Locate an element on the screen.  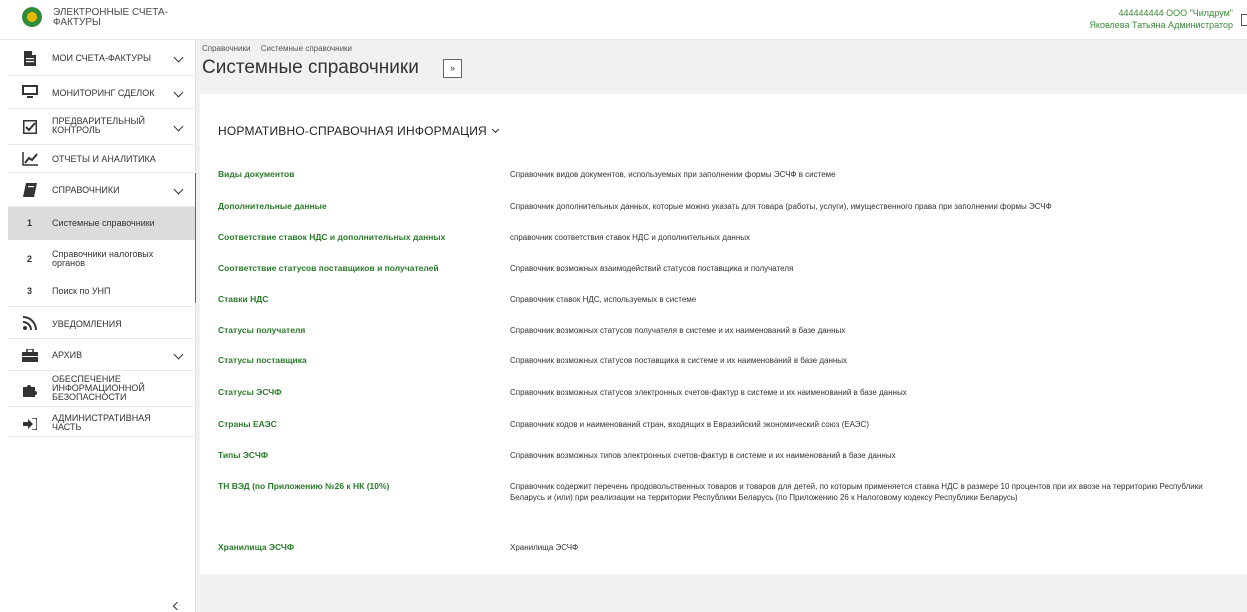
breadcrumb: Справочники Системные справочники is located at coordinates (281, 48).